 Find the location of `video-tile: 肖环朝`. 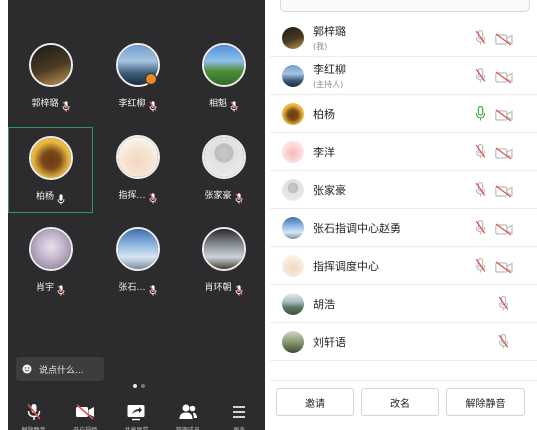

video-tile: 肖环朝 is located at coordinates (223, 262).